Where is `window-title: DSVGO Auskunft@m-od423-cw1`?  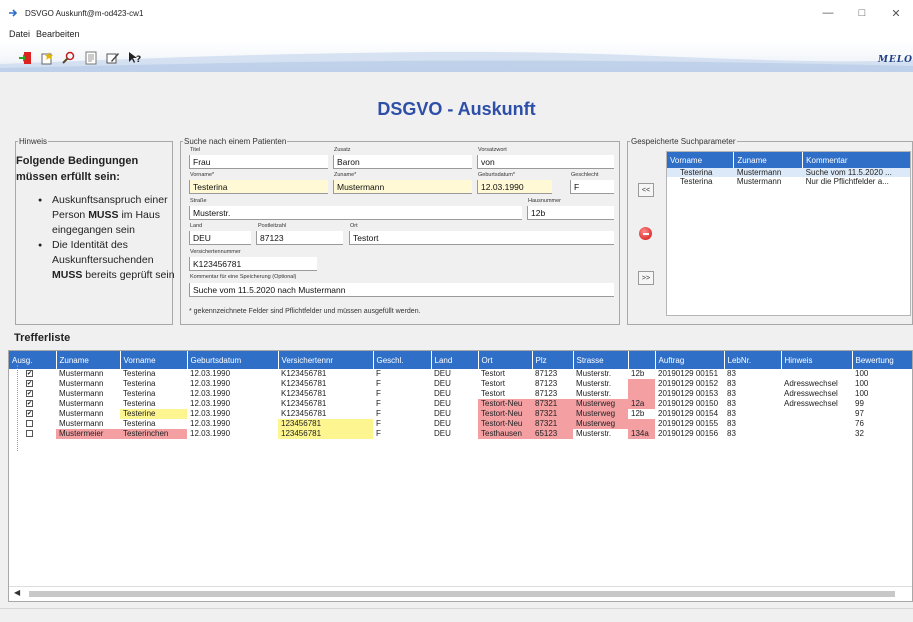
window-title: DSVGO Auskunft@m-od423-cw1 is located at coordinates (84, 13).